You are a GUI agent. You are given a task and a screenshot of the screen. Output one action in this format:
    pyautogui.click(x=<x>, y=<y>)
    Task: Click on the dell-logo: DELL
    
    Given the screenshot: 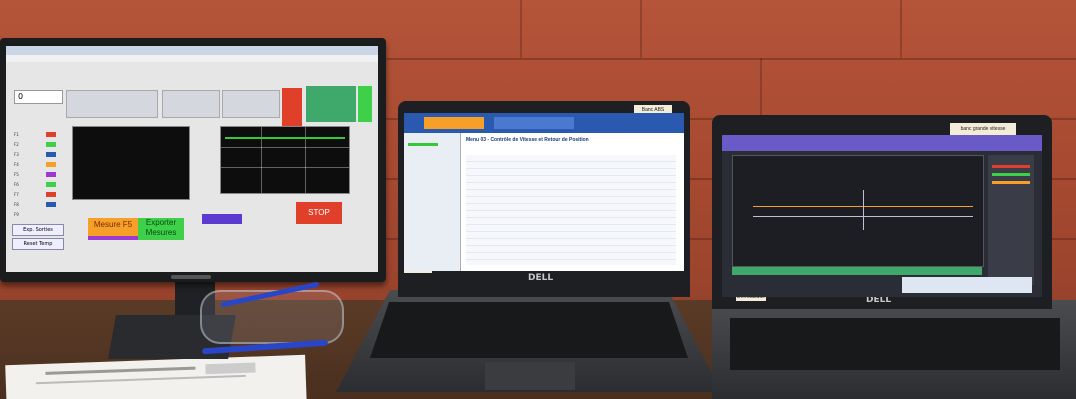 What is the action you would take?
    pyautogui.click(x=541, y=278)
    